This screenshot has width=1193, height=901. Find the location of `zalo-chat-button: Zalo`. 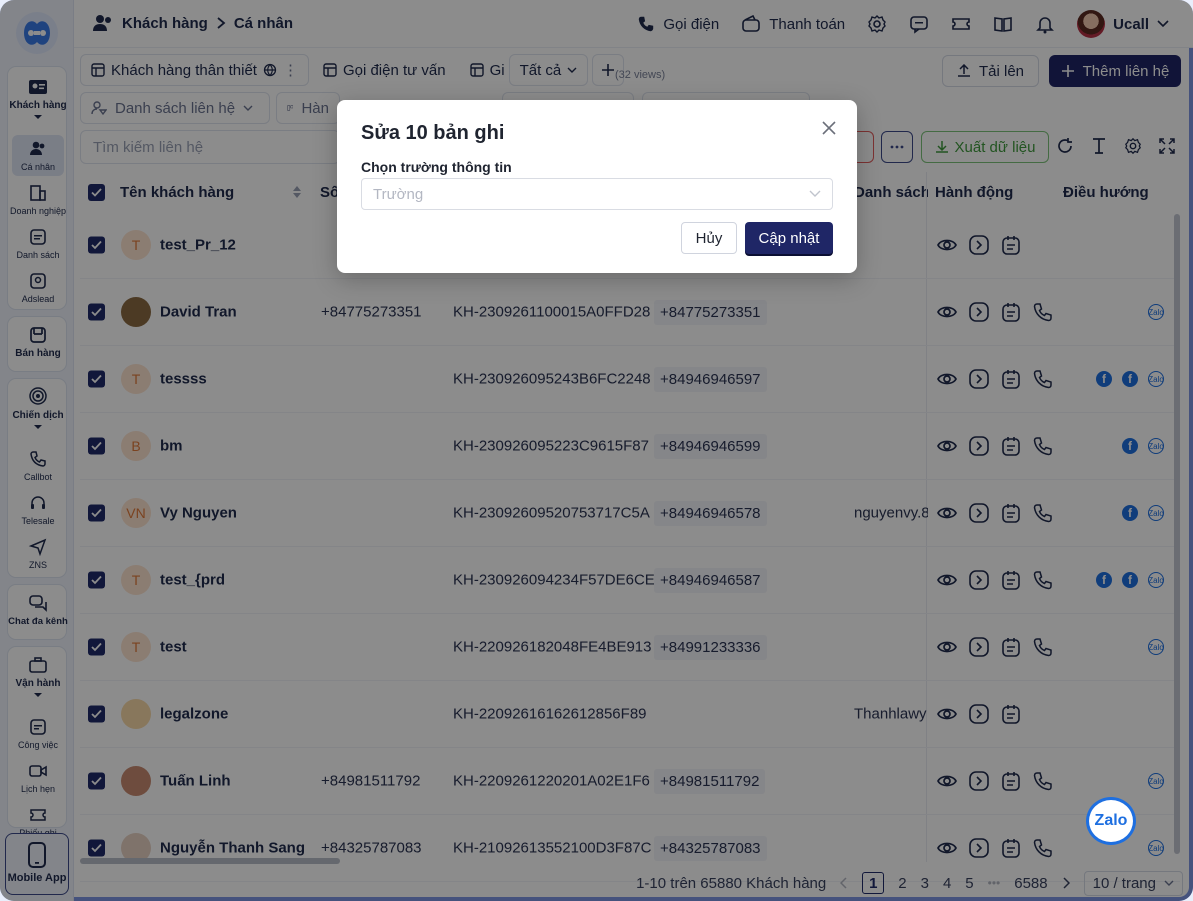

zalo-chat-button: Zalo is located at coordinates (1111, 821).